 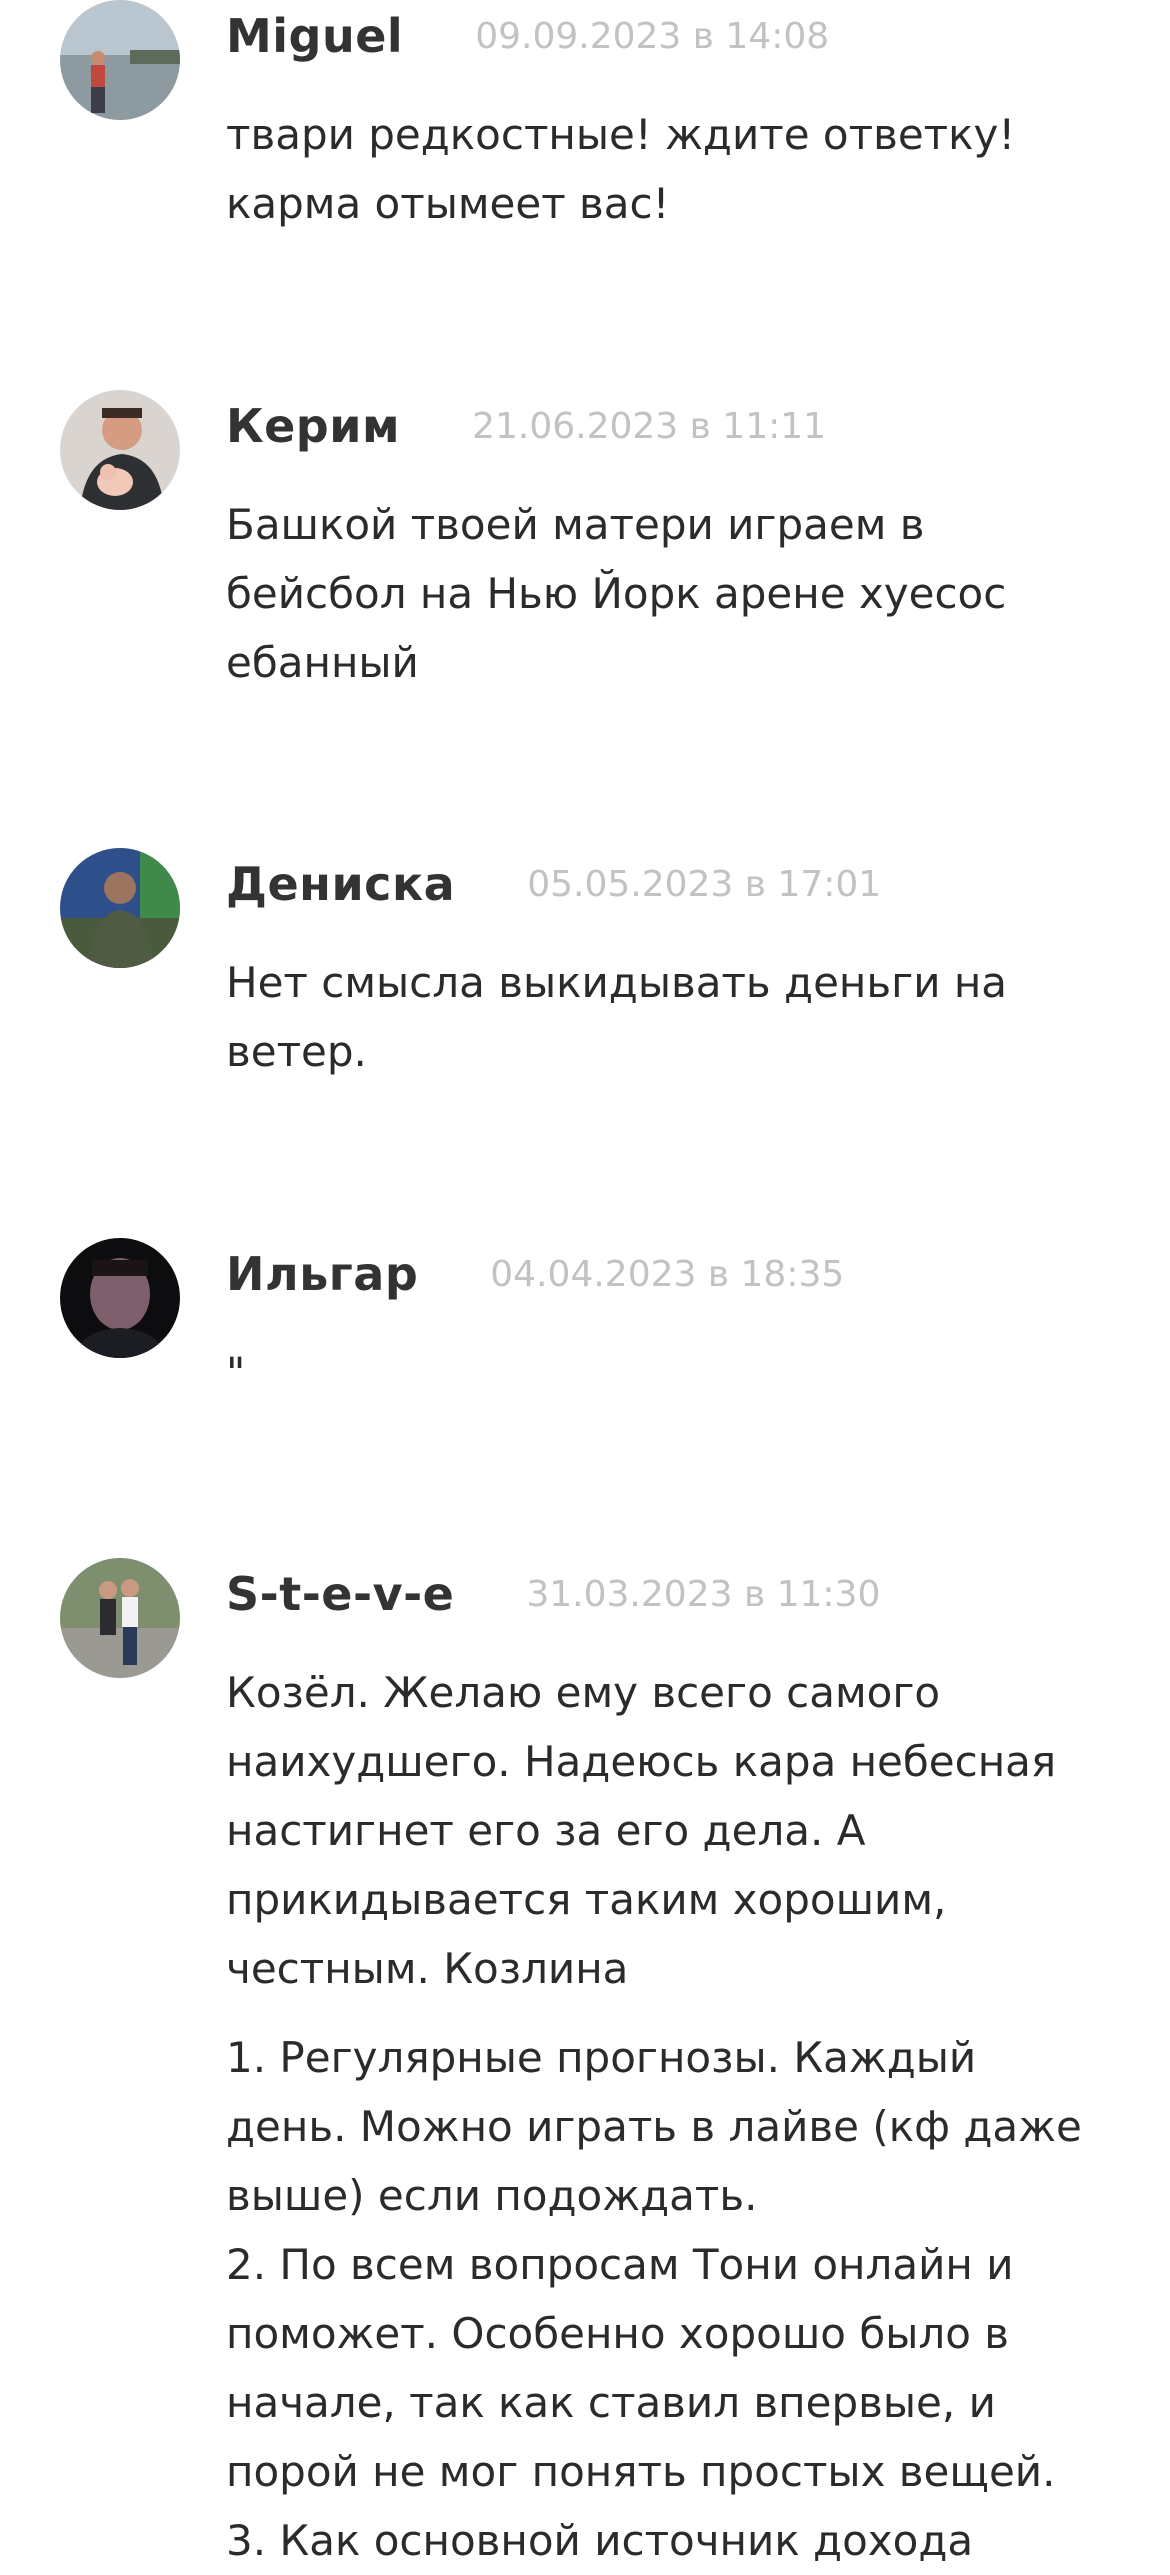 What do you see at coordinates (621, 134) in the screenshot?
I see `comment-line: твари редкостные! ждите ответку!` at bounding box center [621, 134].